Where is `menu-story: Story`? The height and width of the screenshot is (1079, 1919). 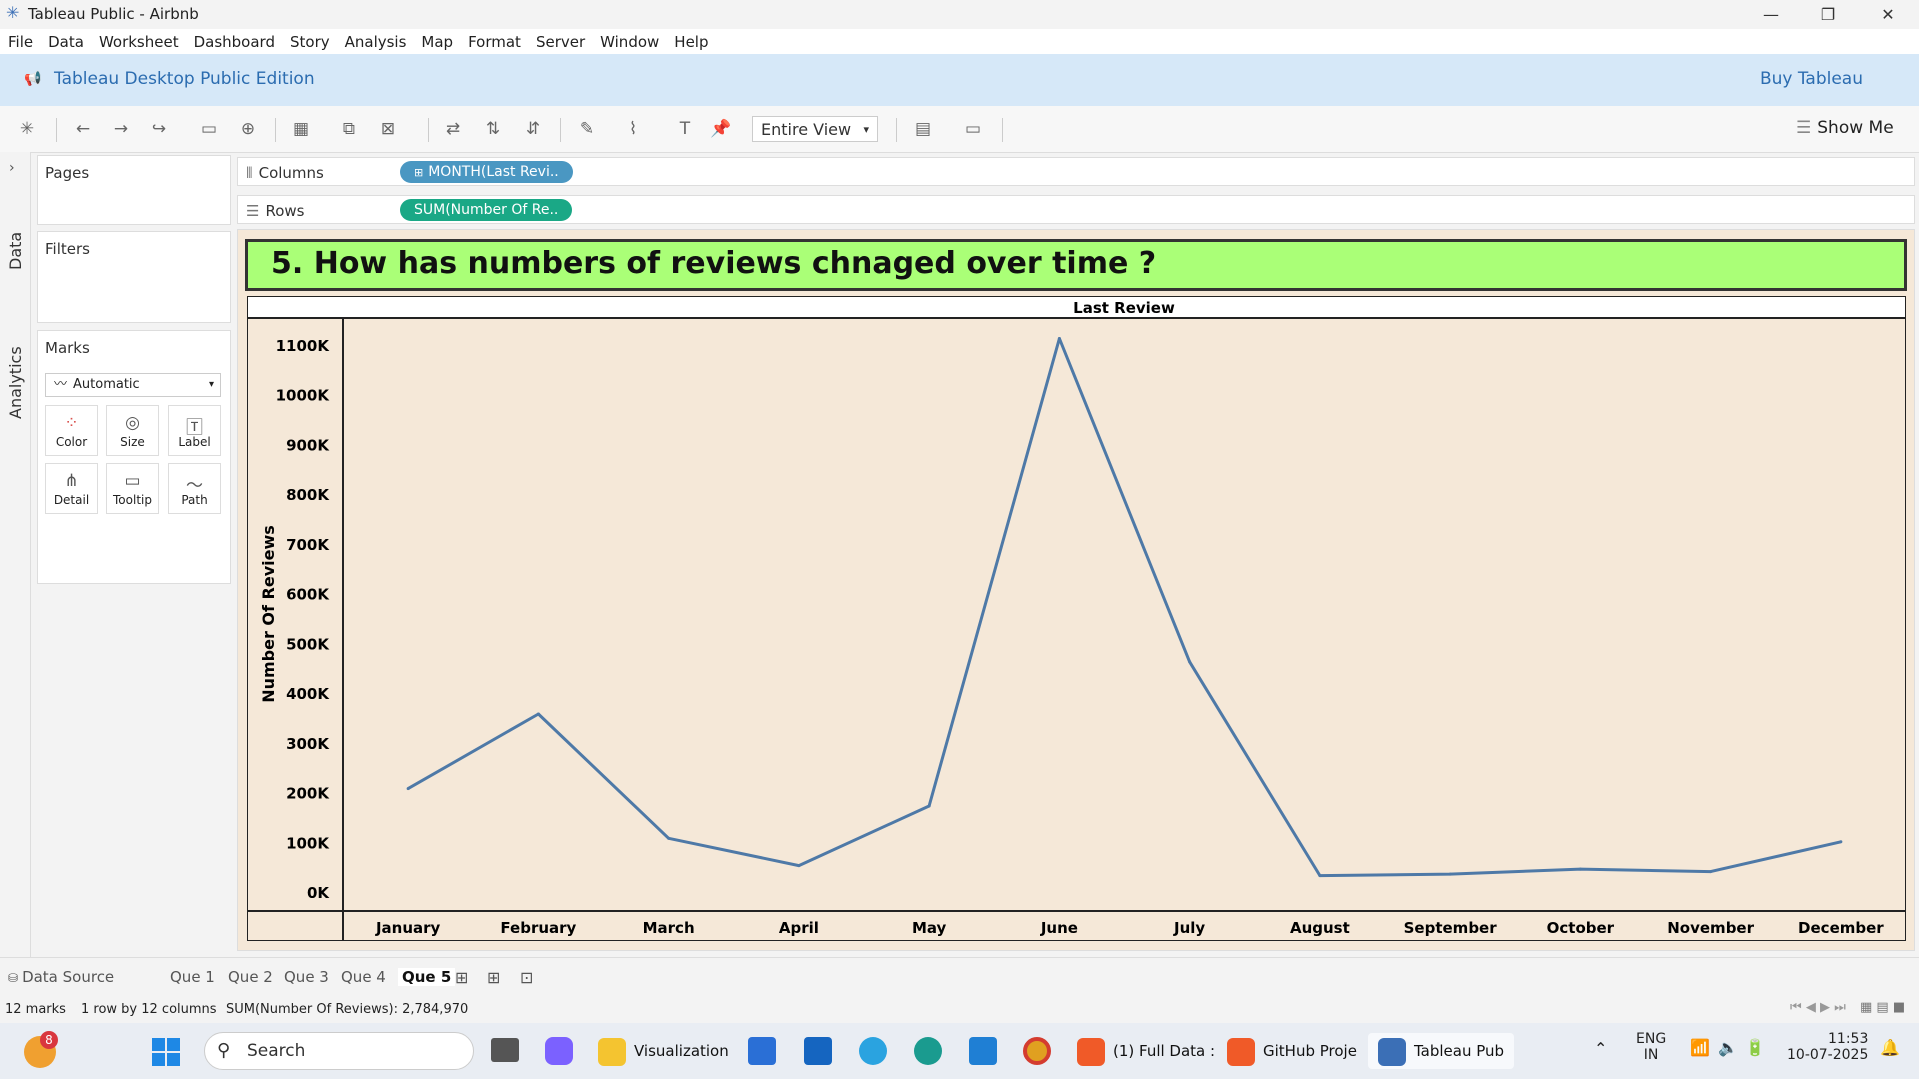 menu-story: Story is located at coordinates (309, 40).